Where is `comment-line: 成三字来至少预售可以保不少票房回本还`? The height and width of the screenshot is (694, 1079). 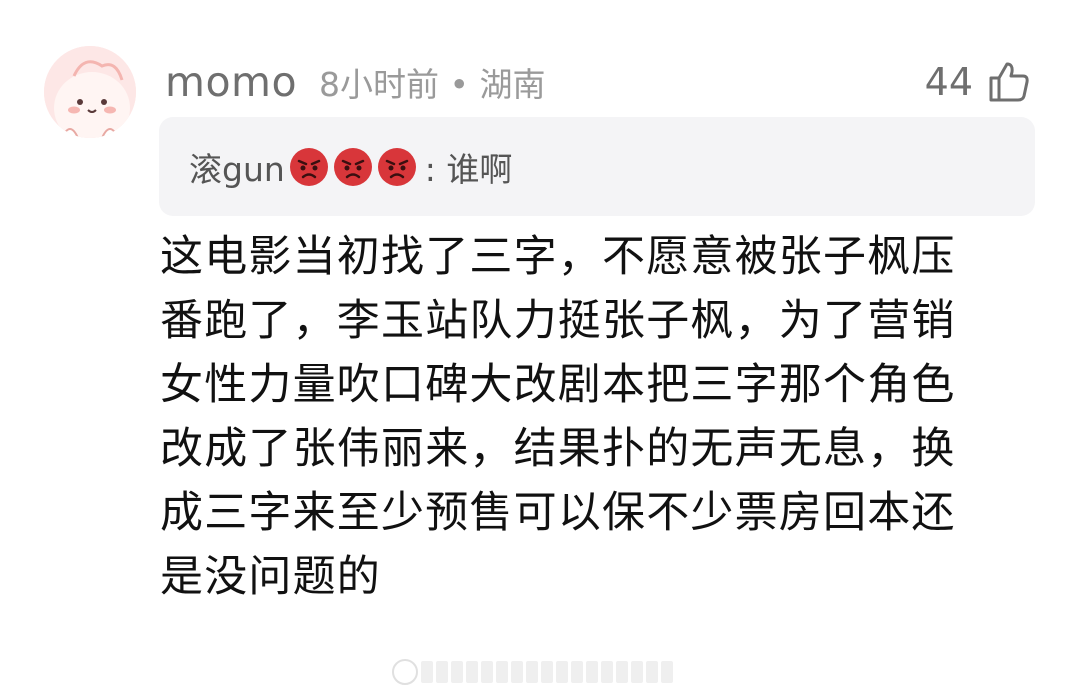 comment-line: 成三字来至少预售可以保不少票房回本还 is located at coordinates (558, 513).